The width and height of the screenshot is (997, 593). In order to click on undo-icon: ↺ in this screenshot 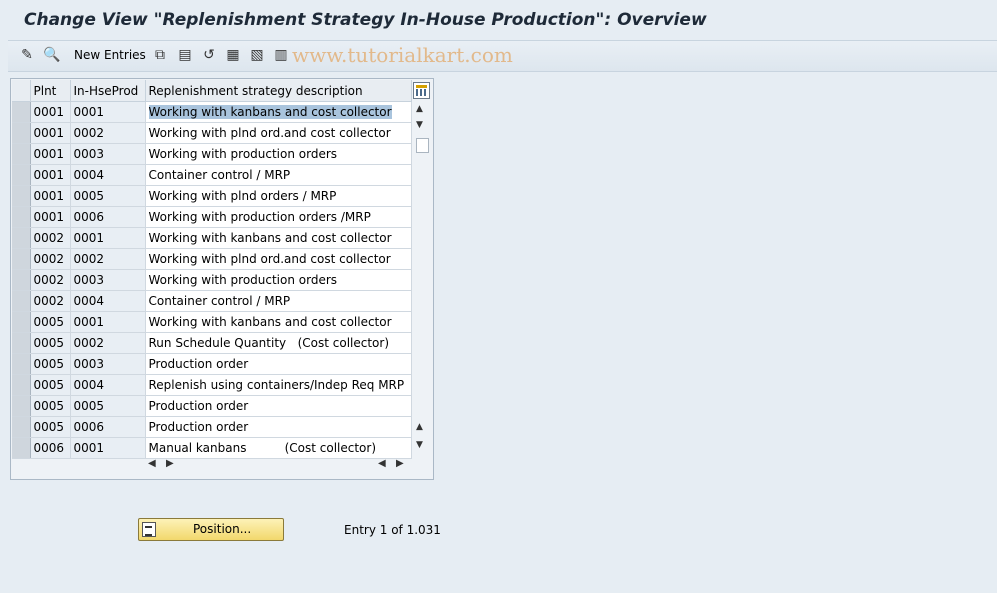, I will do `click(209, 55)`.